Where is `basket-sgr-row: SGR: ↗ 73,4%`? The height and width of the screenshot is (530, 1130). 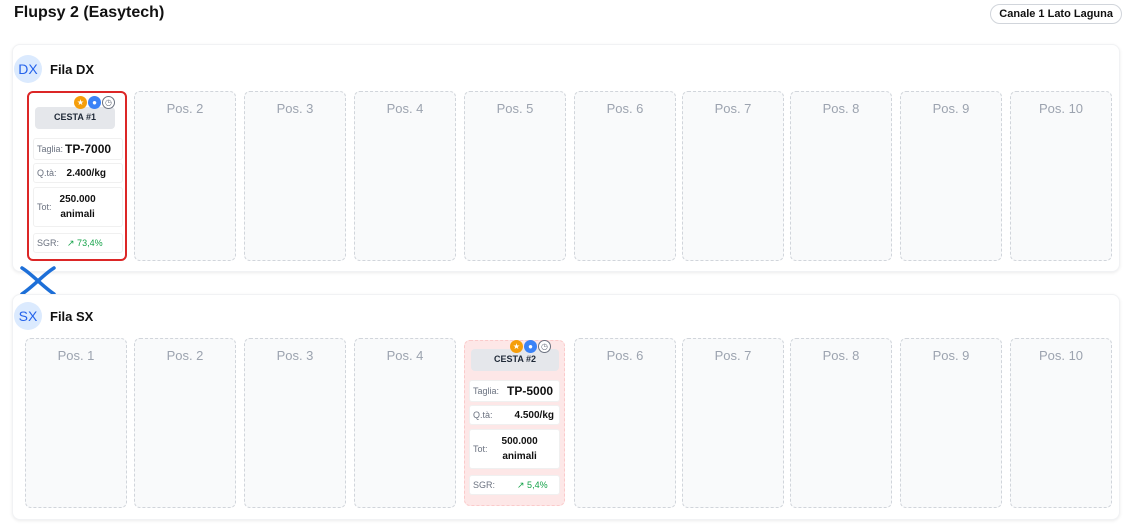 basket-sgr-row: SGR: ↗ 73,4% is located at coordinates (78, 243).